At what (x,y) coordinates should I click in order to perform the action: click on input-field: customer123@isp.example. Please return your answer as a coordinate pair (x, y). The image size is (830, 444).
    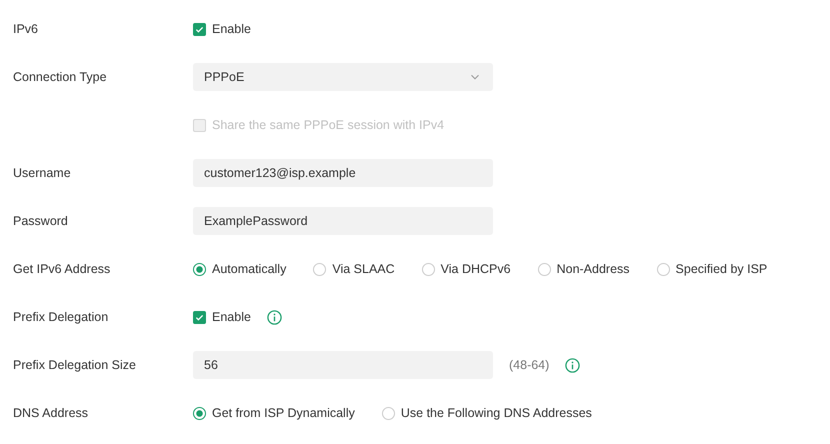
    Looking at the image, I should click on (343, 173).